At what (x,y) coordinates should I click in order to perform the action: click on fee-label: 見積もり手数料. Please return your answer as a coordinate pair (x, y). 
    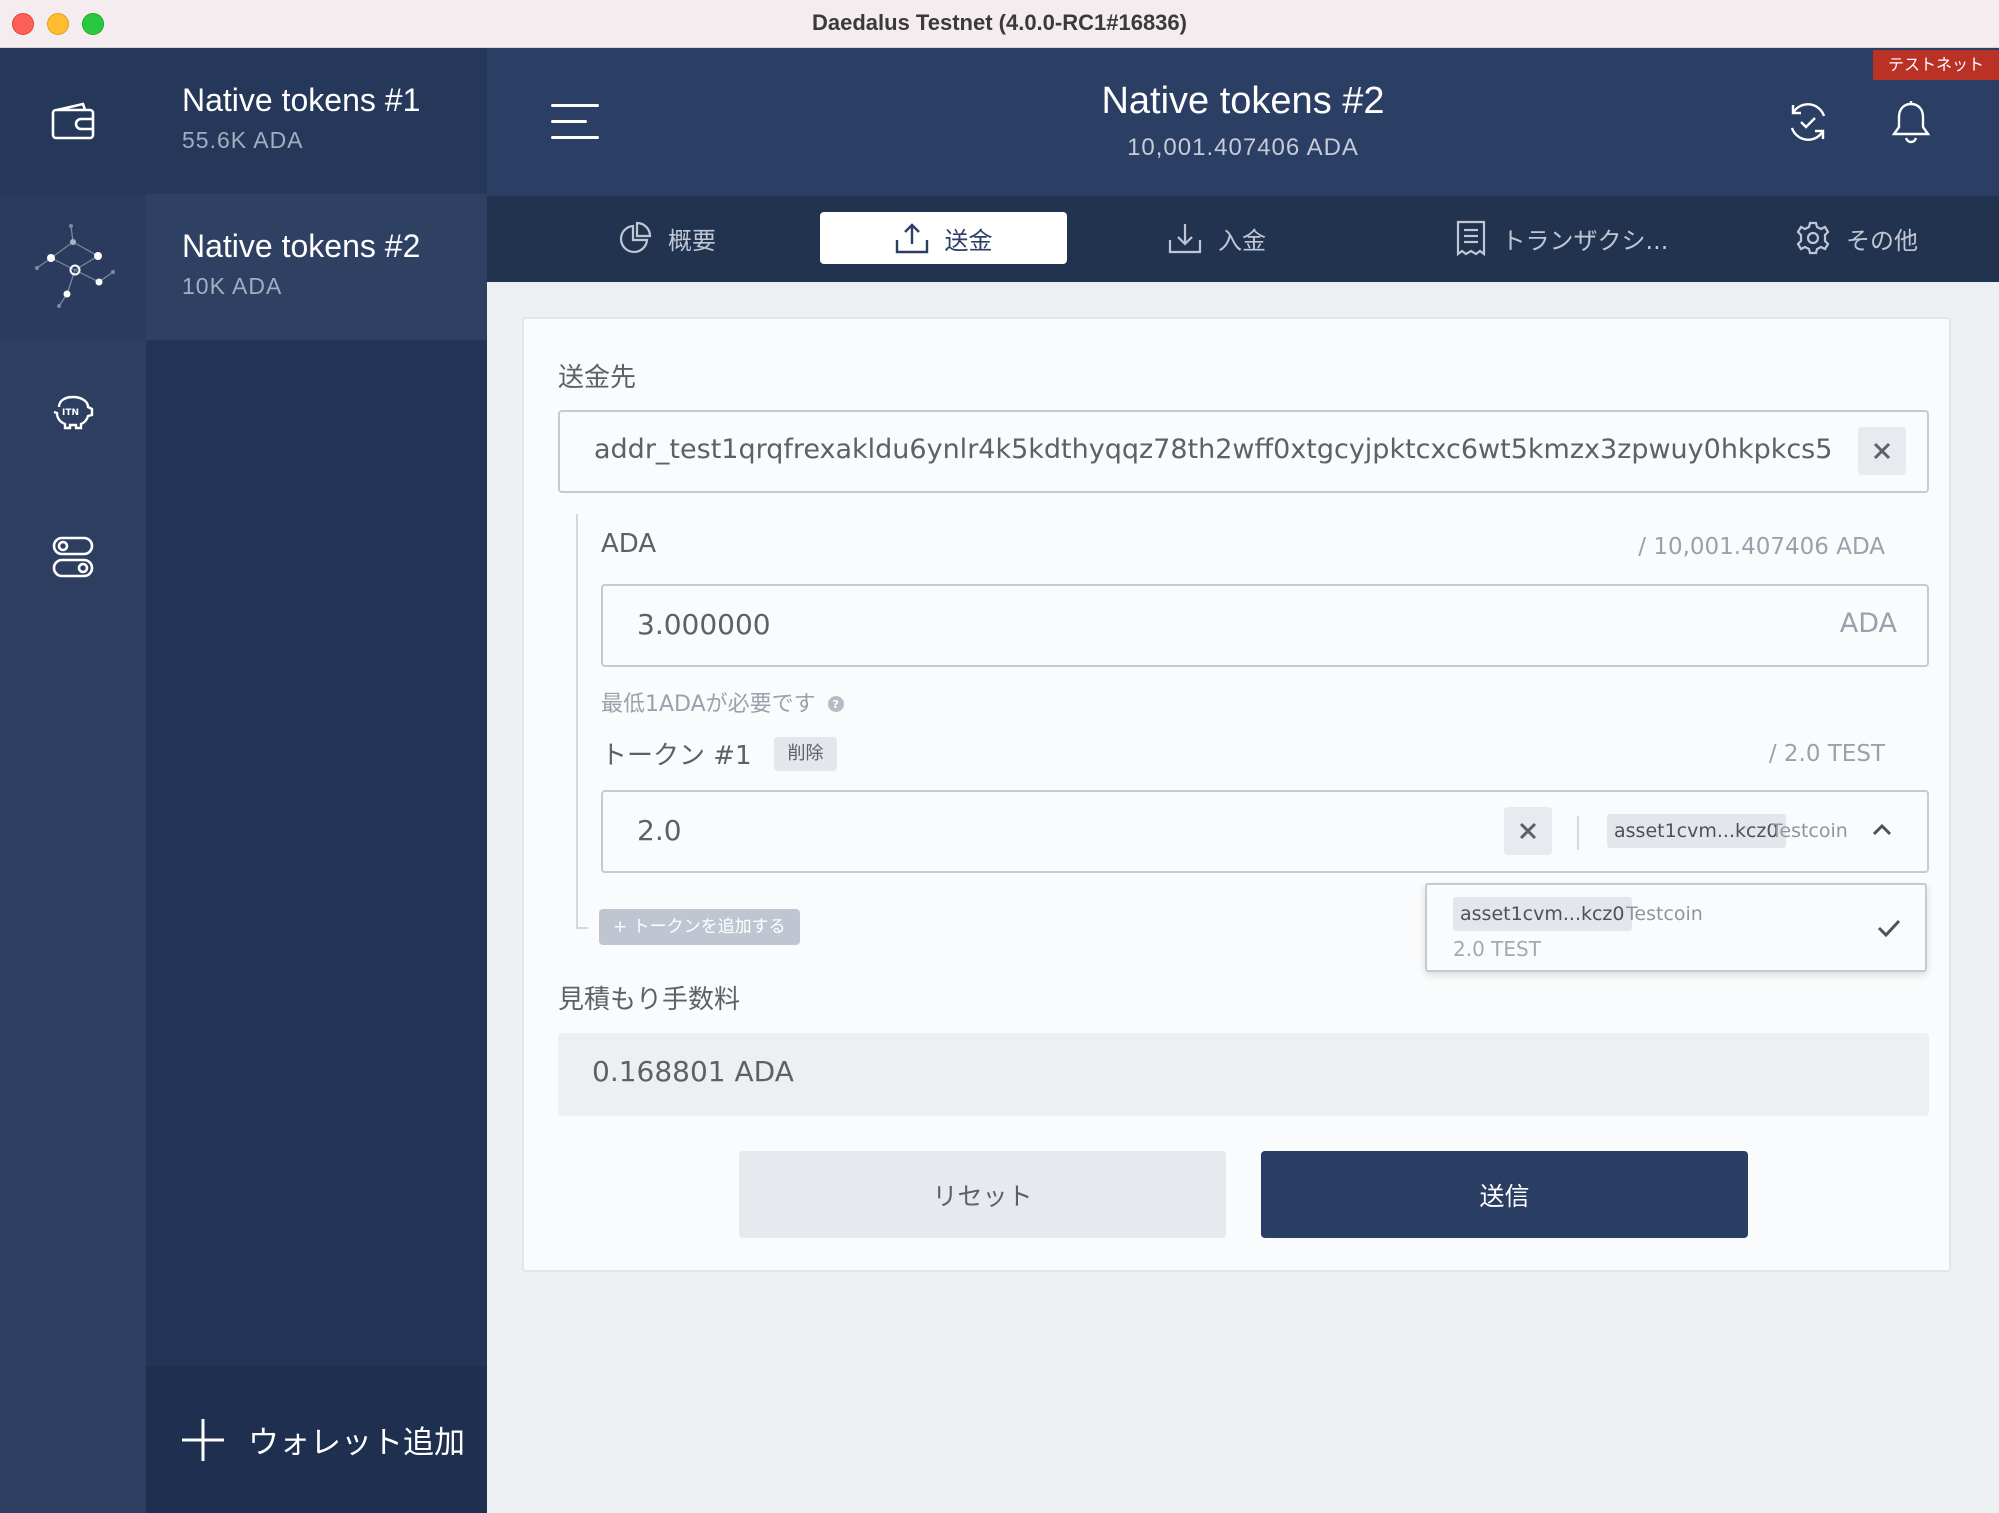
    Looking at the image, I should click on (649, 1000).